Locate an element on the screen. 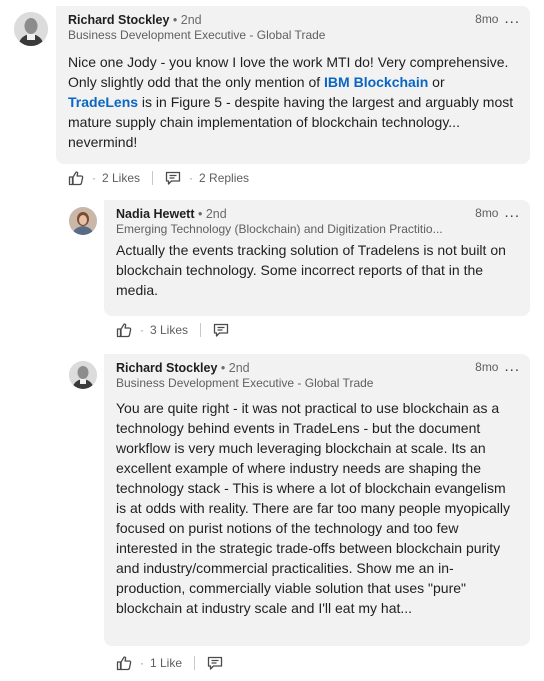  comment-text-part: or is located at coordinates (436, 82).